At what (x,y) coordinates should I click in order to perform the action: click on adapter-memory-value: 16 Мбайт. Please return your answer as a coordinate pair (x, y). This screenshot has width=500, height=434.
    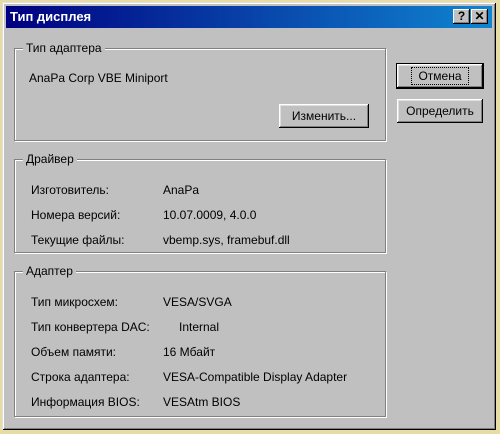
    Looking at the image, I should click on (189, 352).